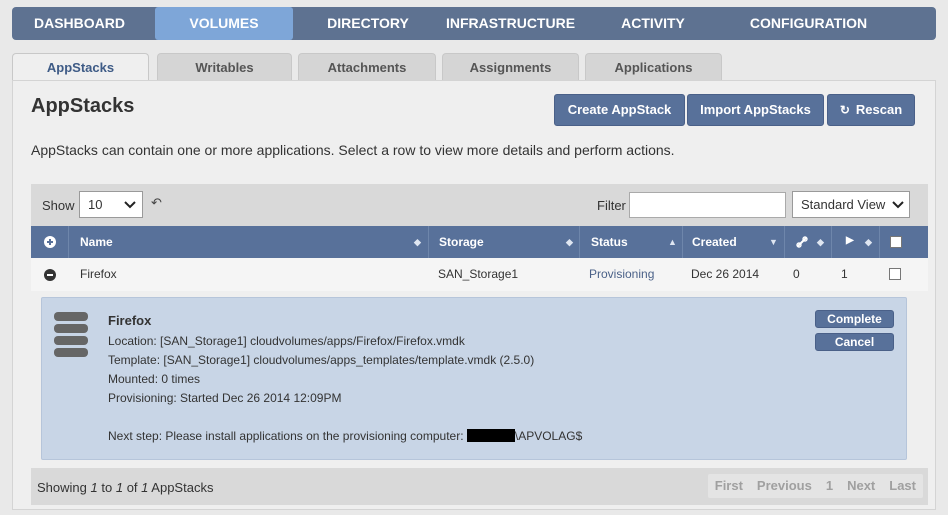  I want to click on pager-last: Last, so click(902, 486).